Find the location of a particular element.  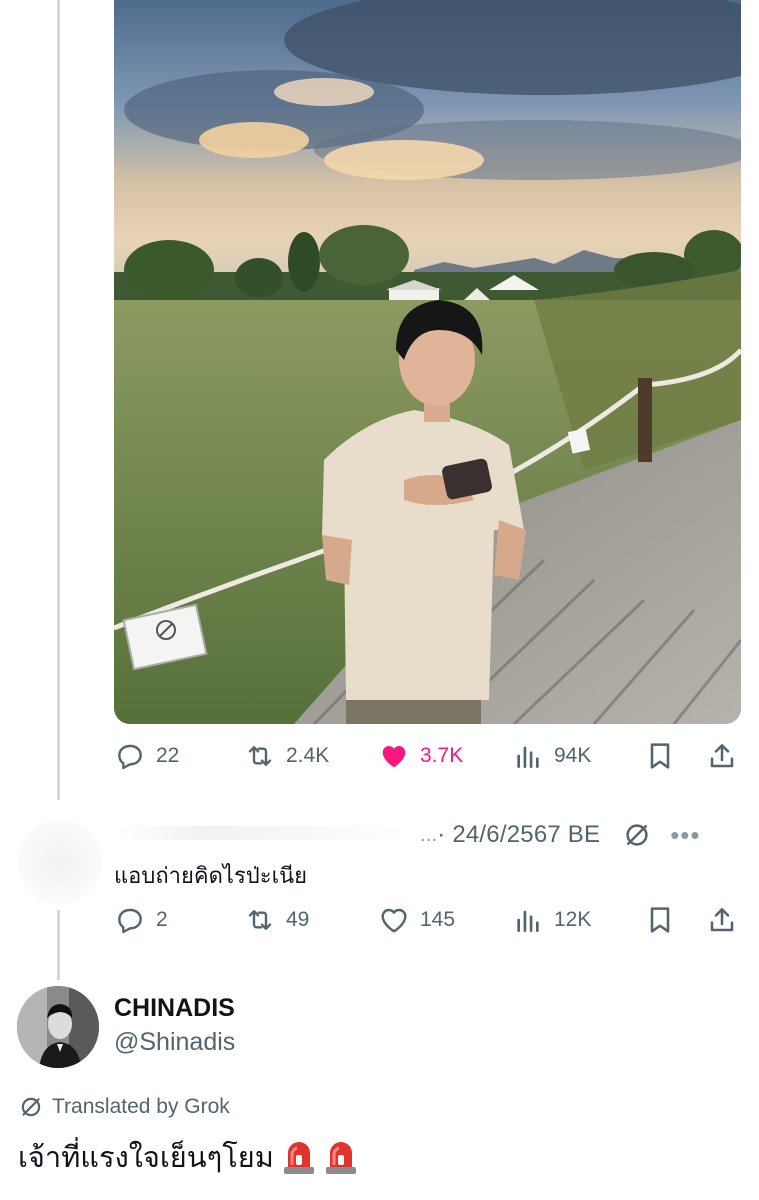

share-button is located at coordinates (722, 756).